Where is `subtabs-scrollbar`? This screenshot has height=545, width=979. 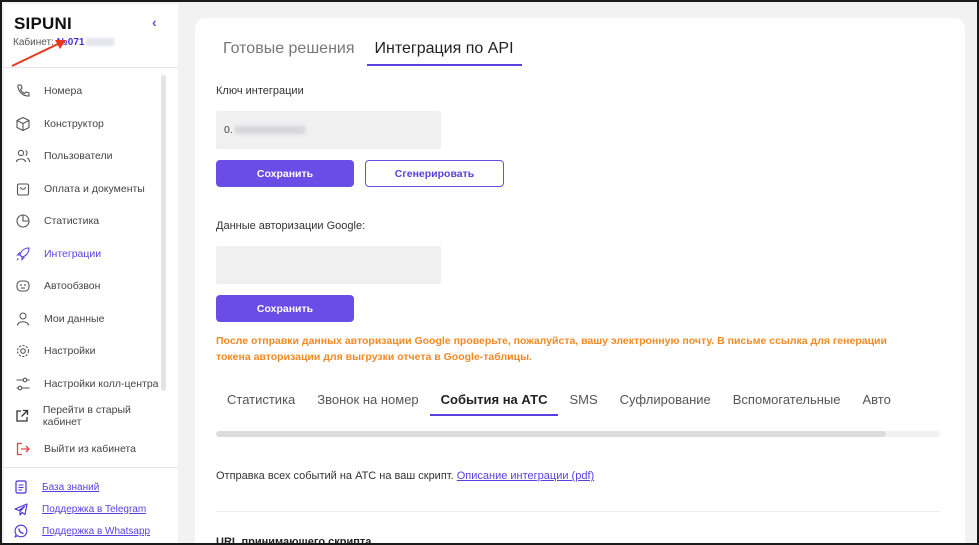
subtabs-scrollbar is located at coordinates (578, 434).